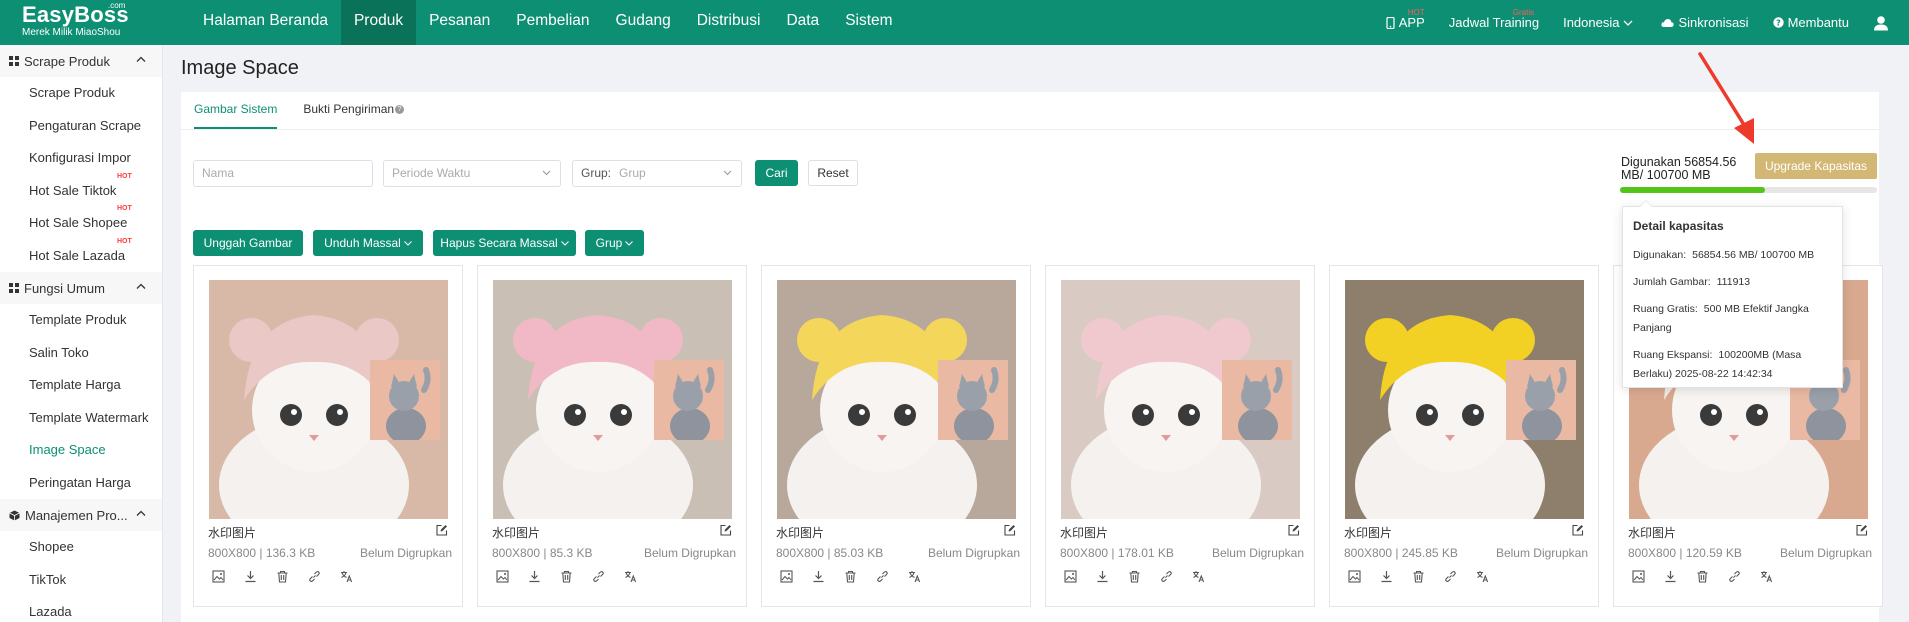 This screenshot has width=1909, height=622. What do you see at coordinates (81, 320) in the screenshot?
I see `sidebar-item-1-0: Template Produk` at bounding box center [81, 320].